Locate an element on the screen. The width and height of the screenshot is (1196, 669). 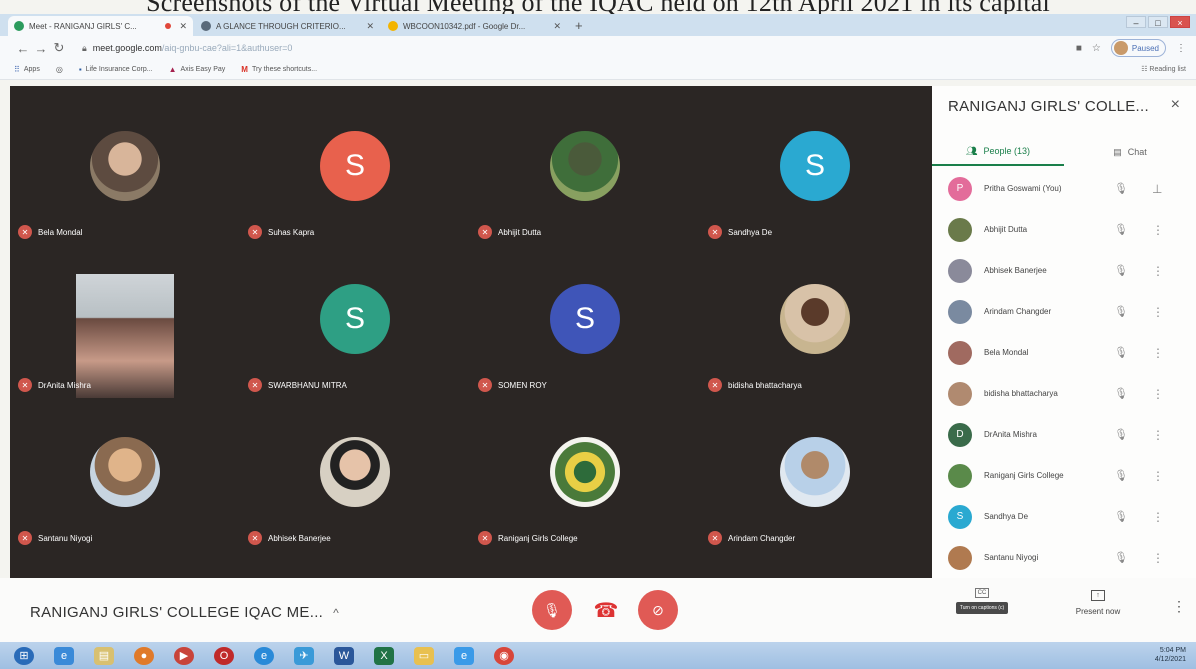
insurance-icon: ▪ is located at coordinates (80, 69).